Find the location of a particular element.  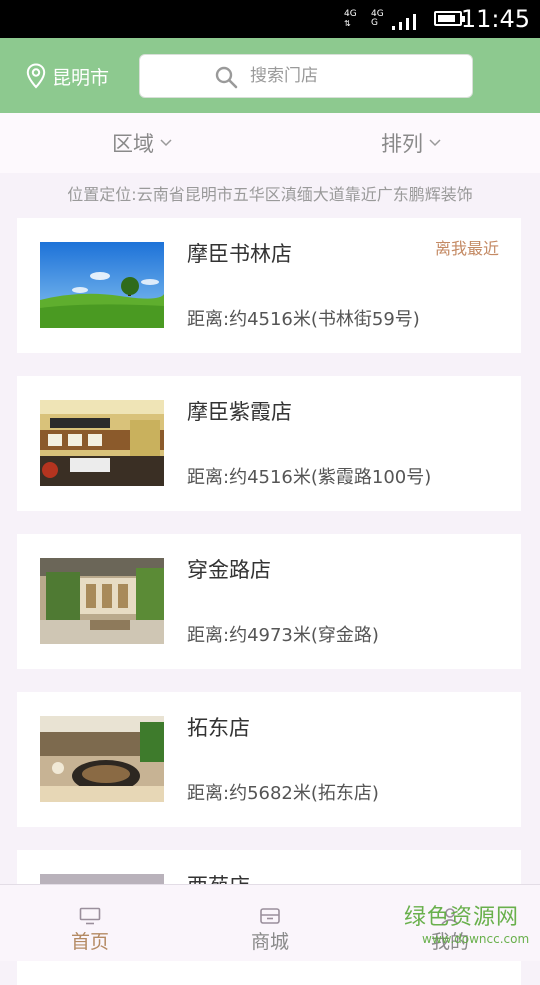

status-time: 11:45 is located at coordinates (495, 19).